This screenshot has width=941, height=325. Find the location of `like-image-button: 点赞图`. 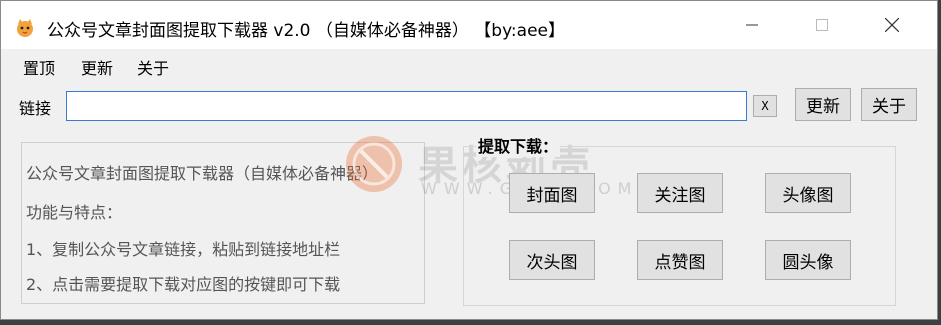

like-image-button: 点赞图 is located at coordinates (680, 260).